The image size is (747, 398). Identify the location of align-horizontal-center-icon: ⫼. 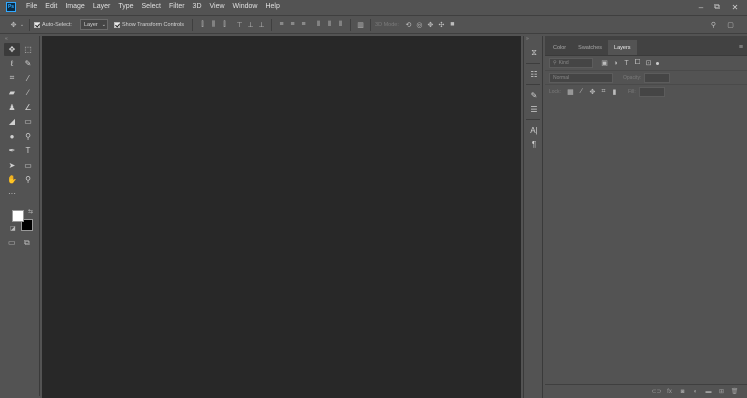
(213, 25).